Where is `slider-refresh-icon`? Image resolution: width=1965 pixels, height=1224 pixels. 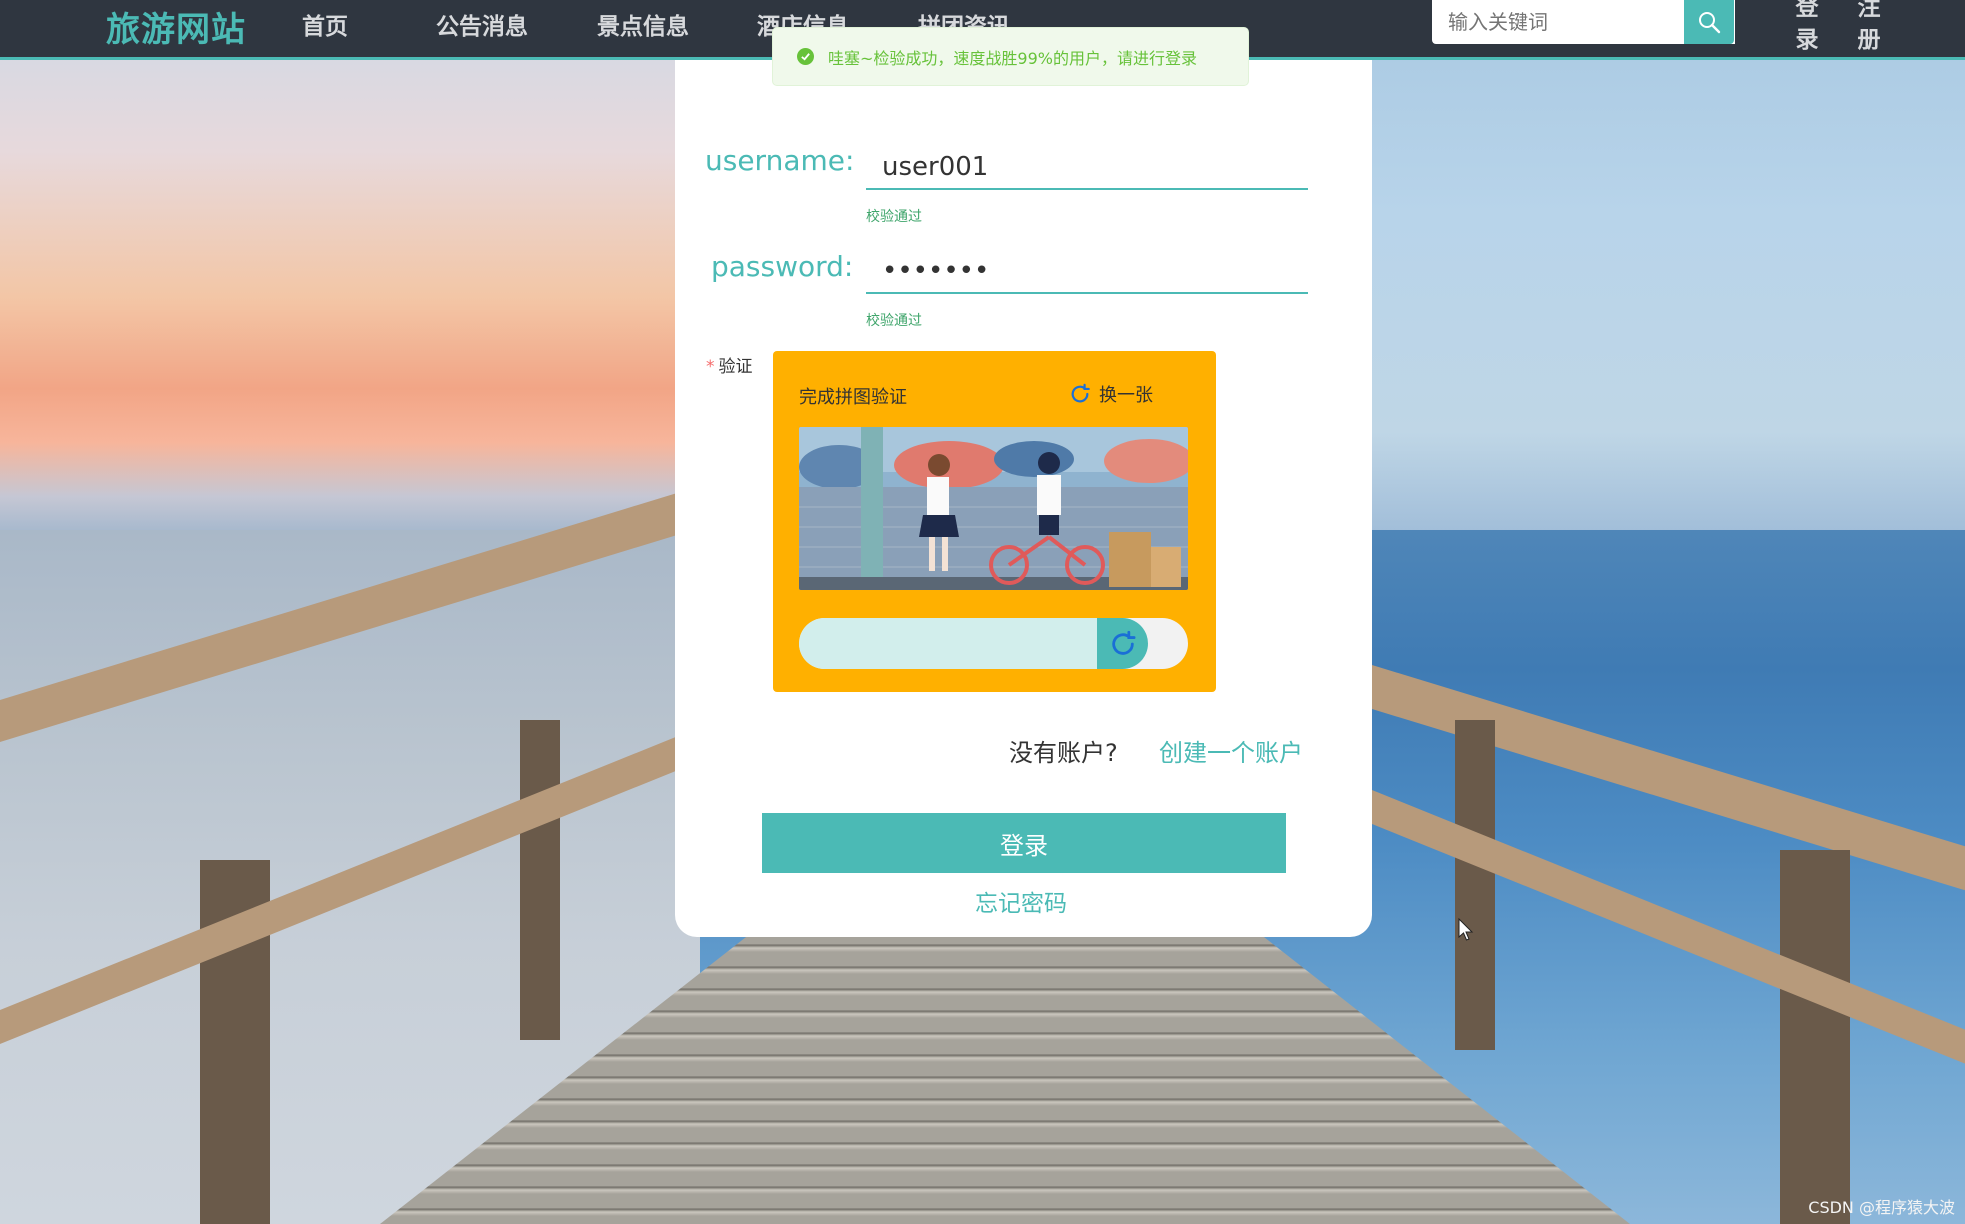
slider-refresh-icon is located at coordinates (1123, 642).